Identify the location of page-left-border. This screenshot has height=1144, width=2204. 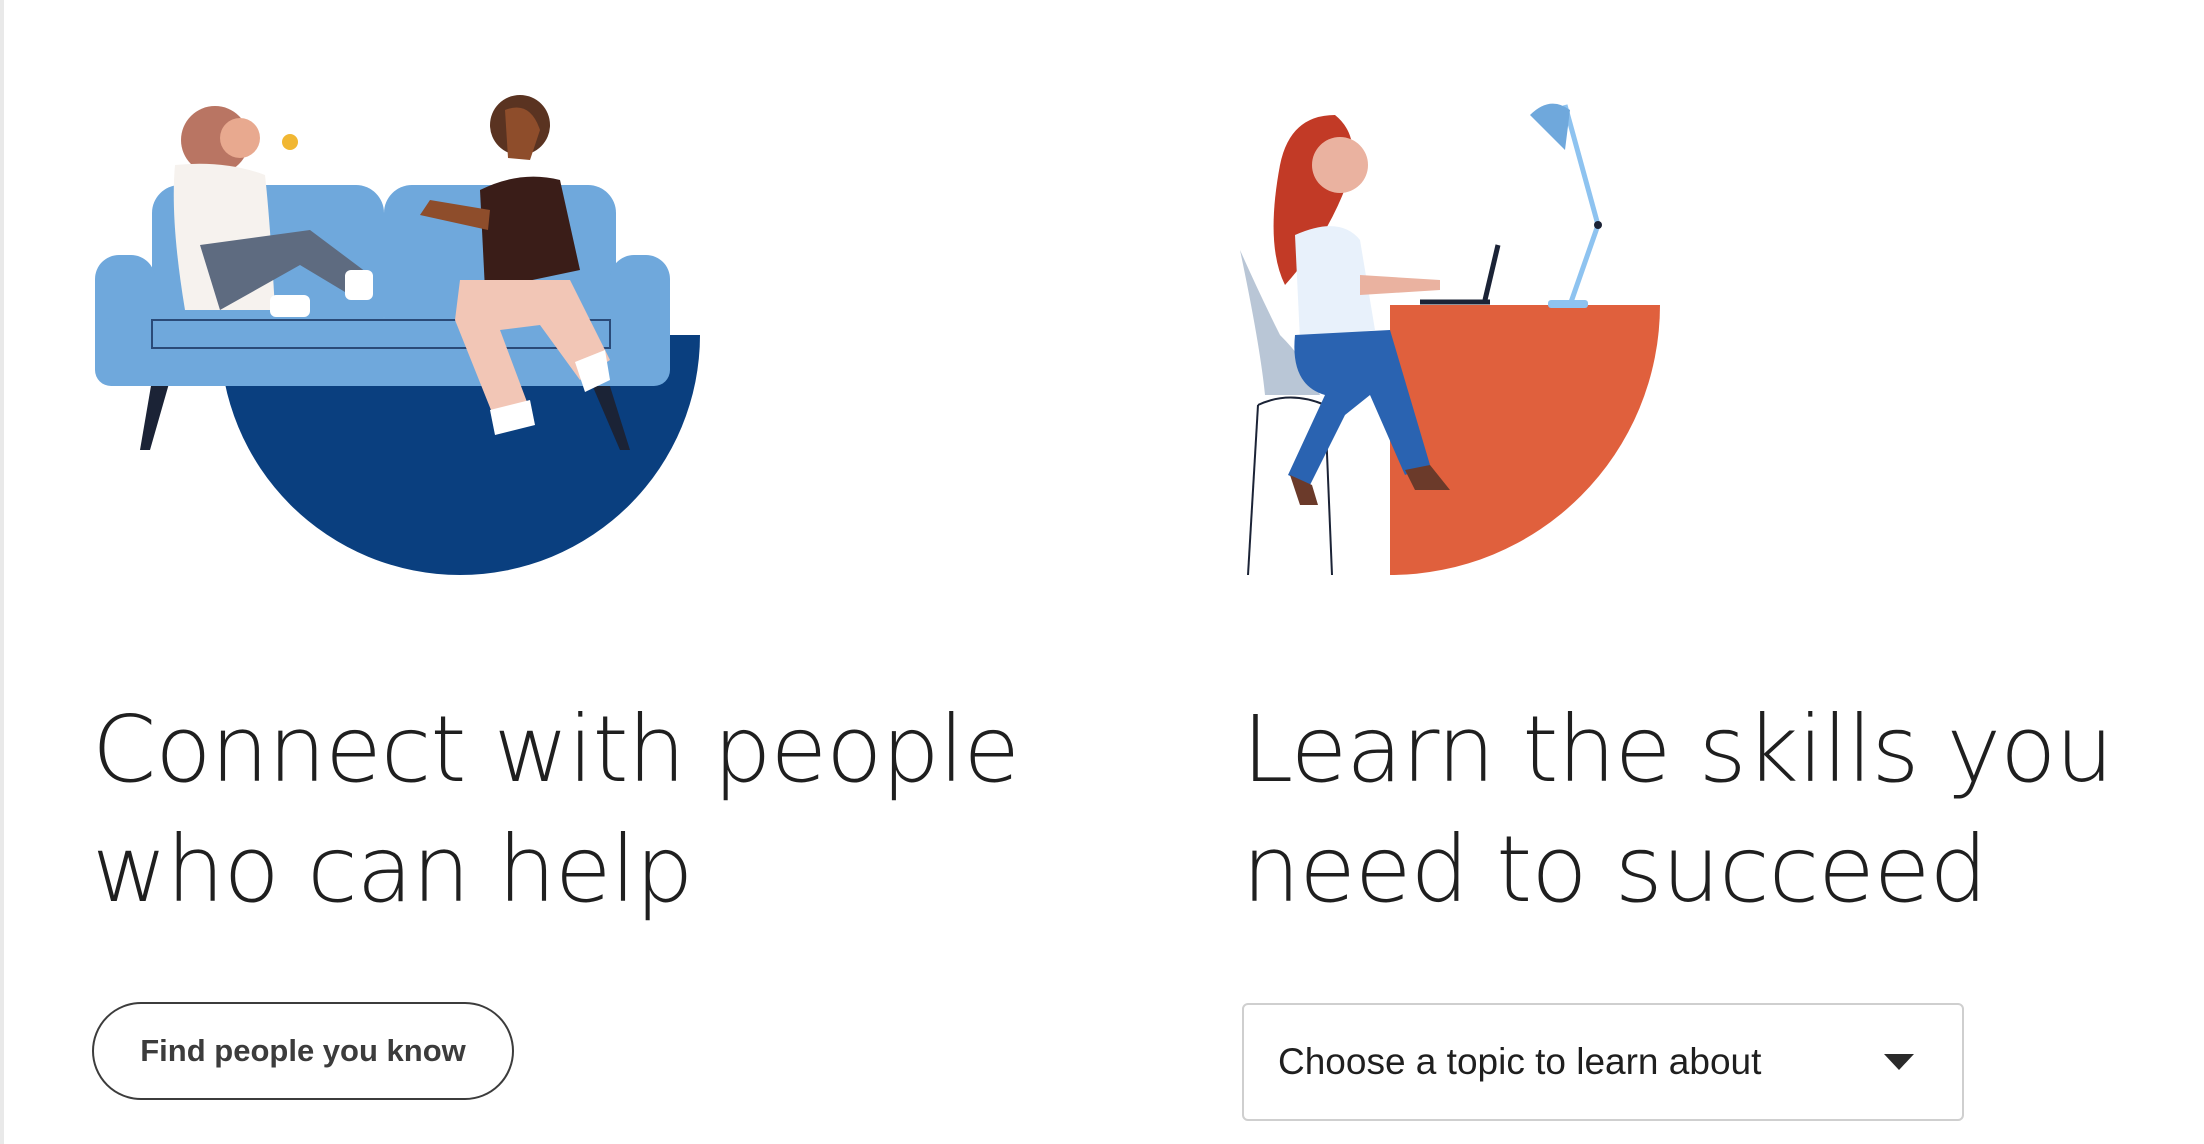
(2, 572).